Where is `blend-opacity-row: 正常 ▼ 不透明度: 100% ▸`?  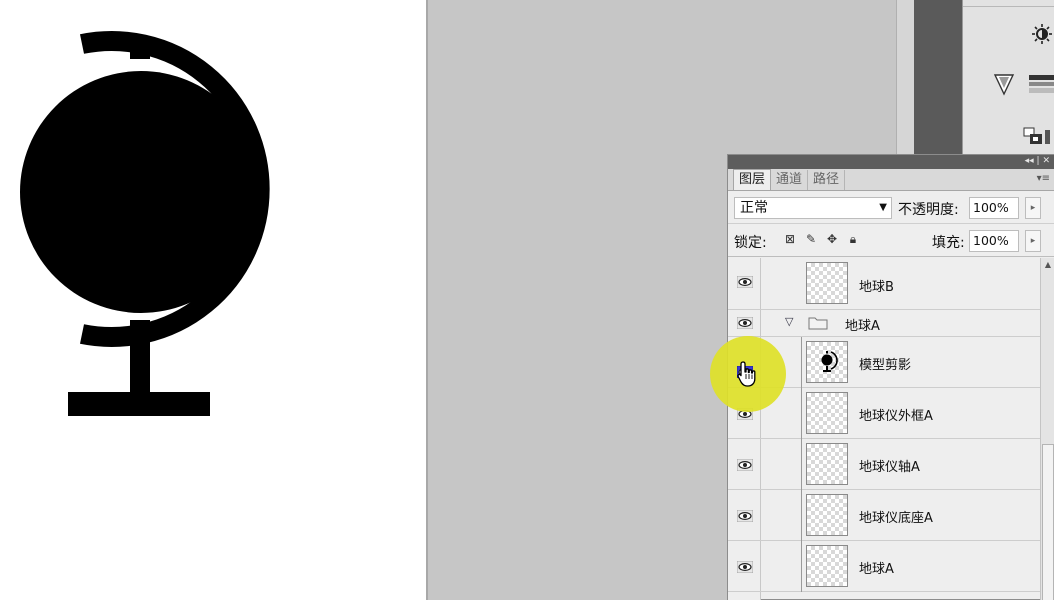 blend-opacity-row: 正常 ▼ 不透明度: 100% ▸ is located at coordinates (891, 207).